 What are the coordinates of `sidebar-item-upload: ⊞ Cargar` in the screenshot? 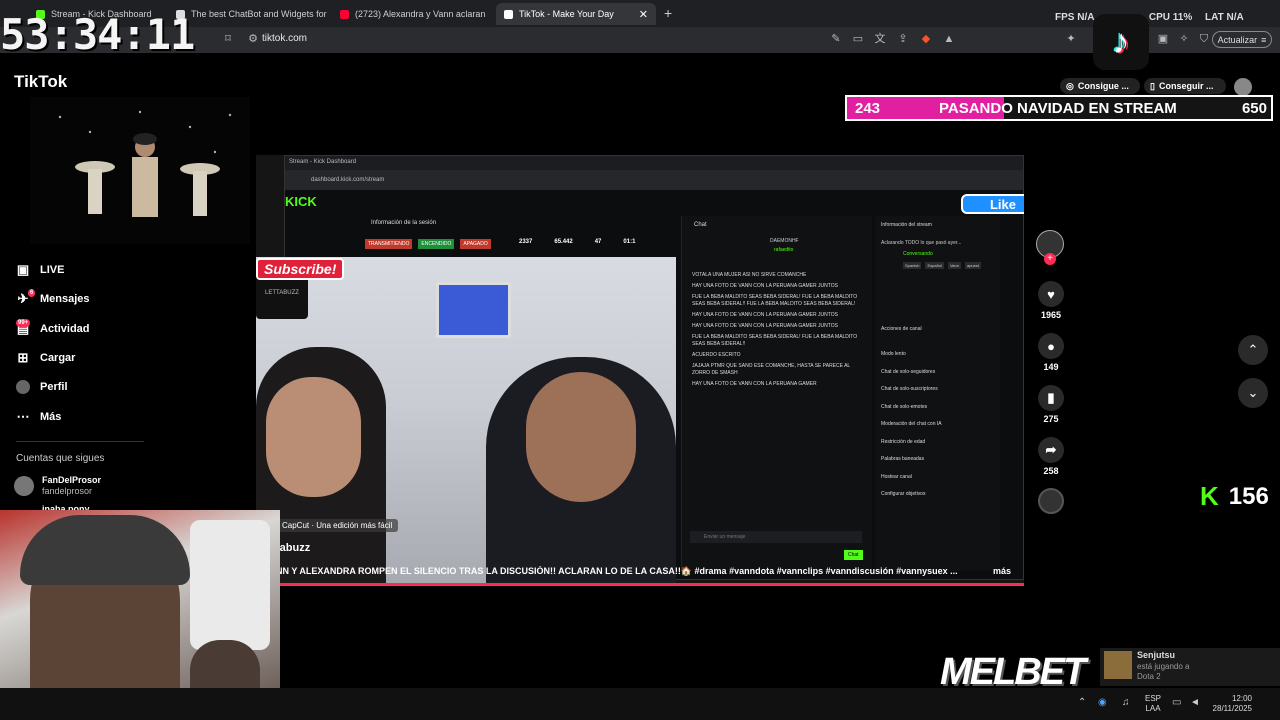 It's located at (46, 357).